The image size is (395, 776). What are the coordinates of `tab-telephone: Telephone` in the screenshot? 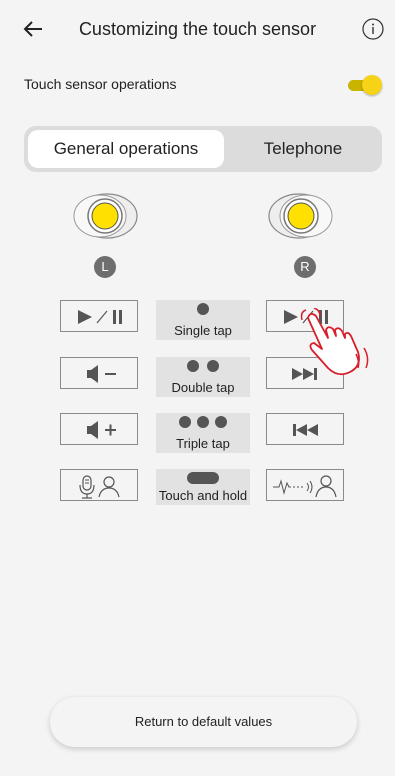 It's located at (303, 149).